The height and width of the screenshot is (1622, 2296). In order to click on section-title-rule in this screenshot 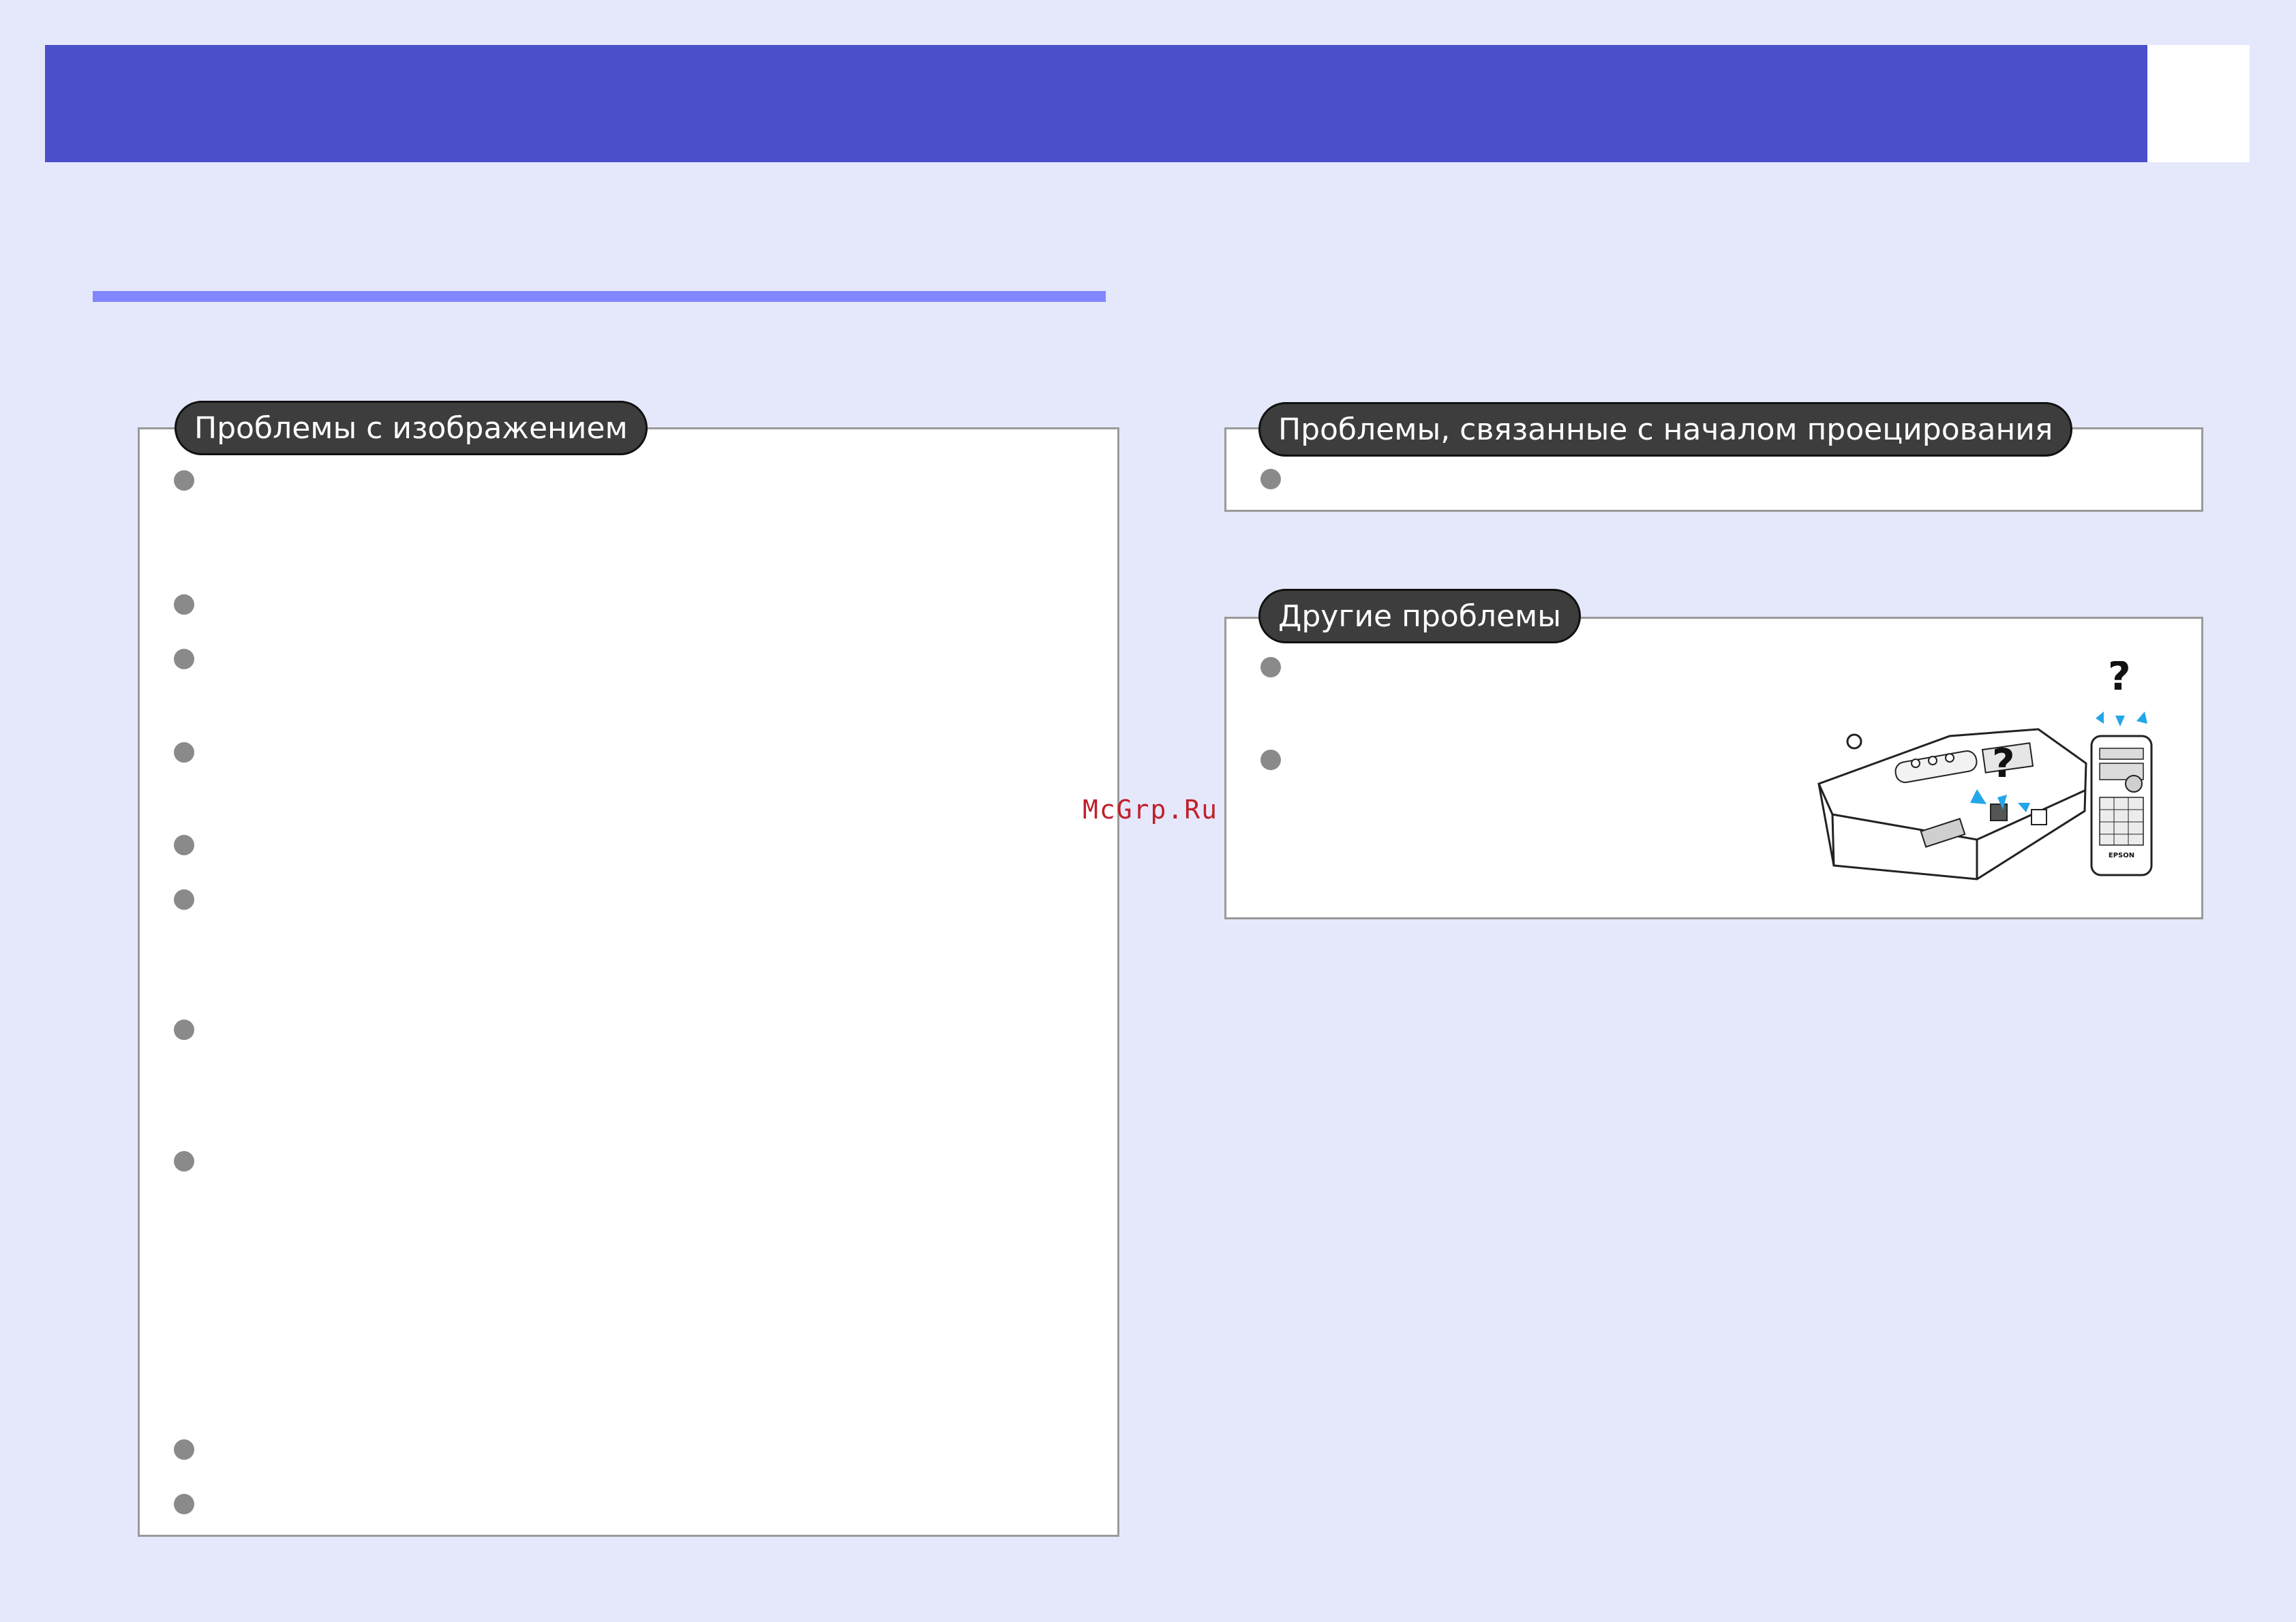, I will do `click(599, 296)`.